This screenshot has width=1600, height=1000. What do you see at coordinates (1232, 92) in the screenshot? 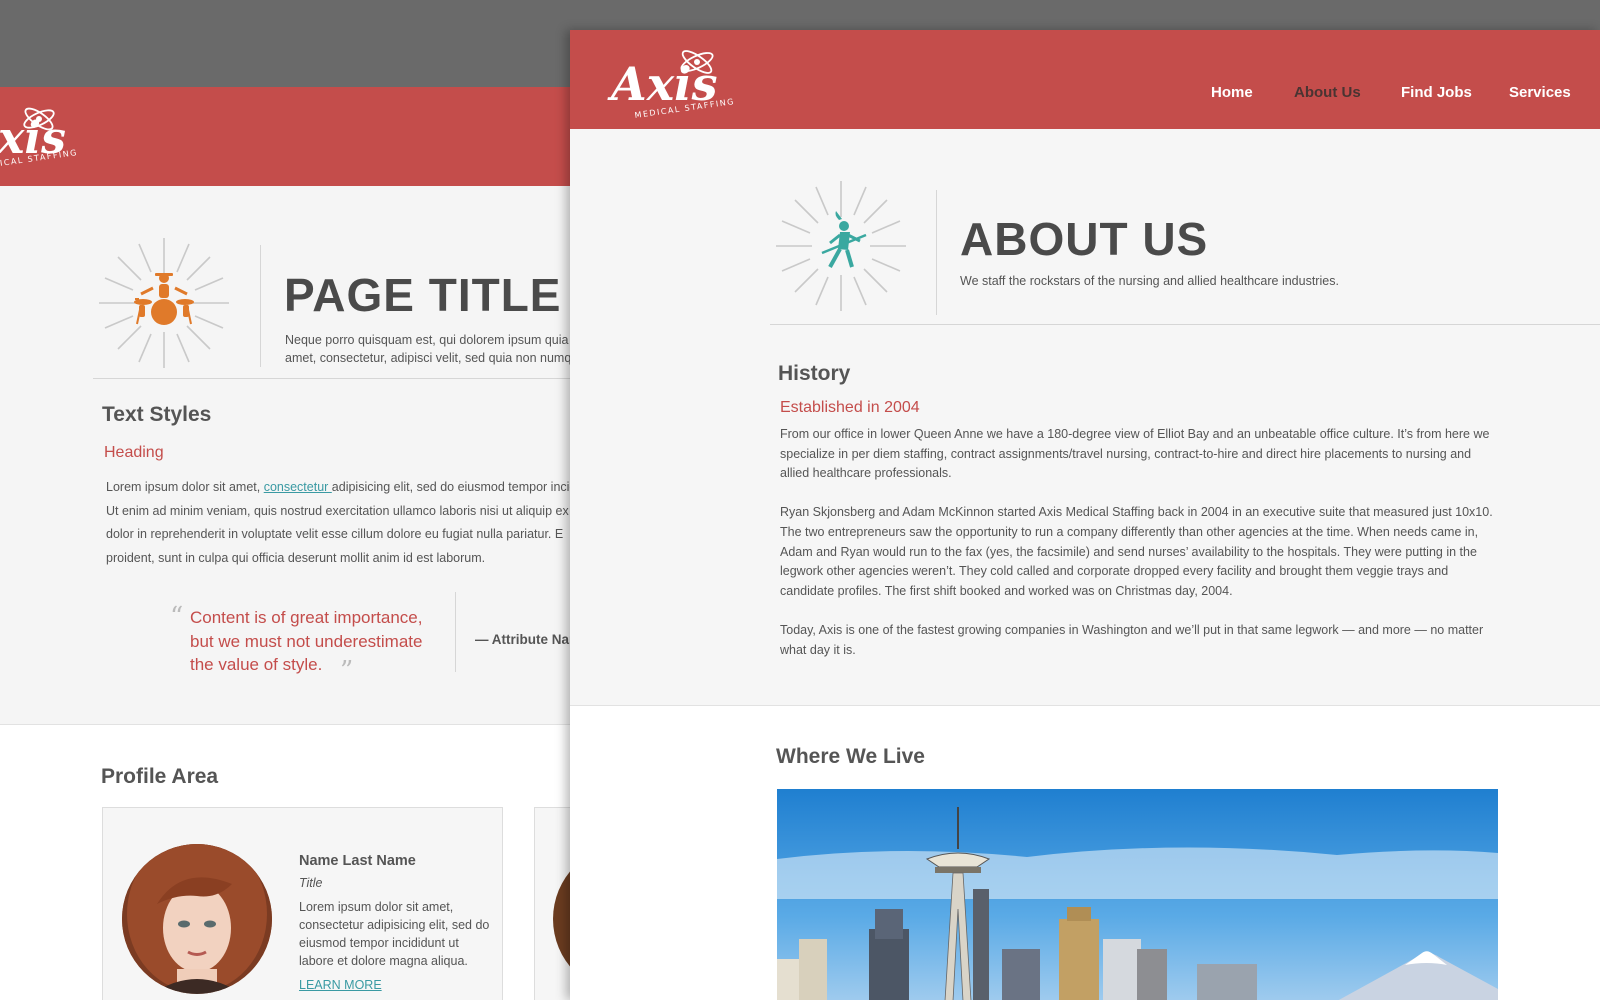
I see `nav-home: Home` at bounding box center [1232, 92].